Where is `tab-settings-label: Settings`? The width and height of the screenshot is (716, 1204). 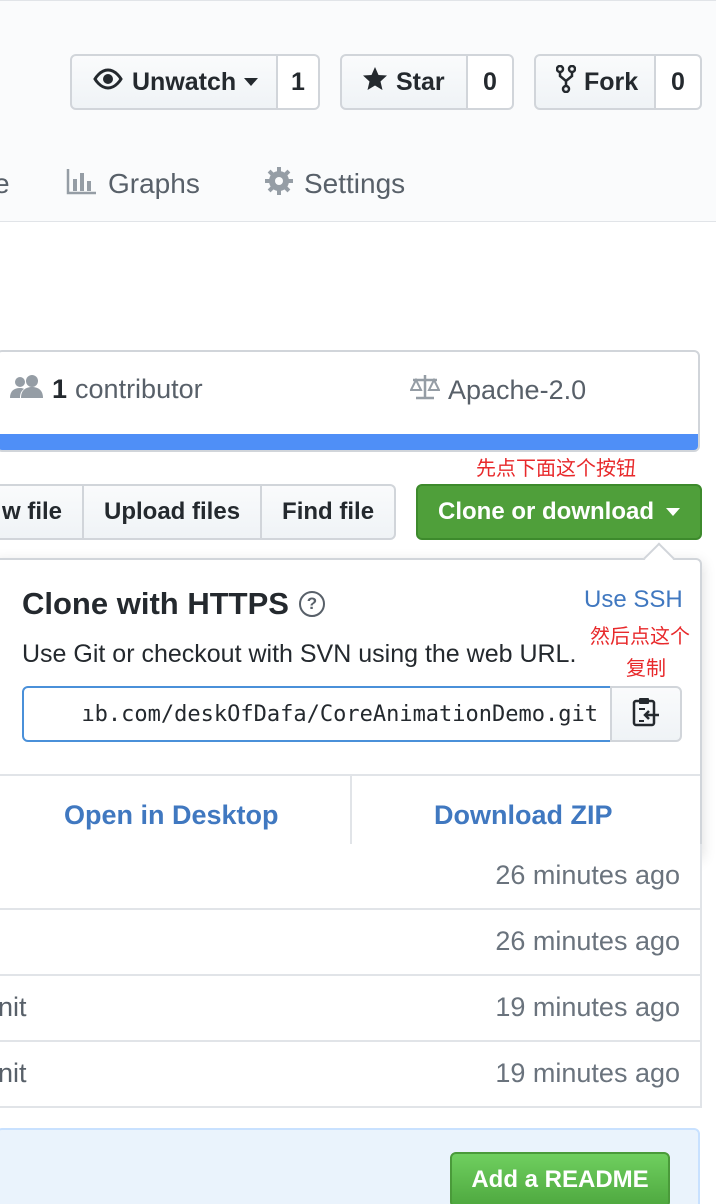
tab-settings-label: Settings is located at coordinates (355, 183).